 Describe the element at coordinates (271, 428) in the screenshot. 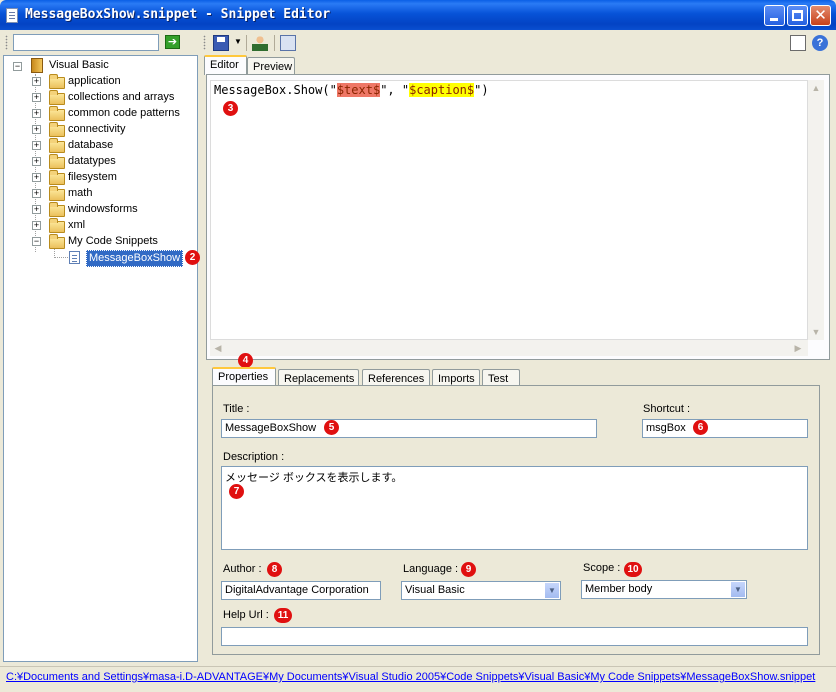

I see `title-value: MessageBoxShow` at that location.